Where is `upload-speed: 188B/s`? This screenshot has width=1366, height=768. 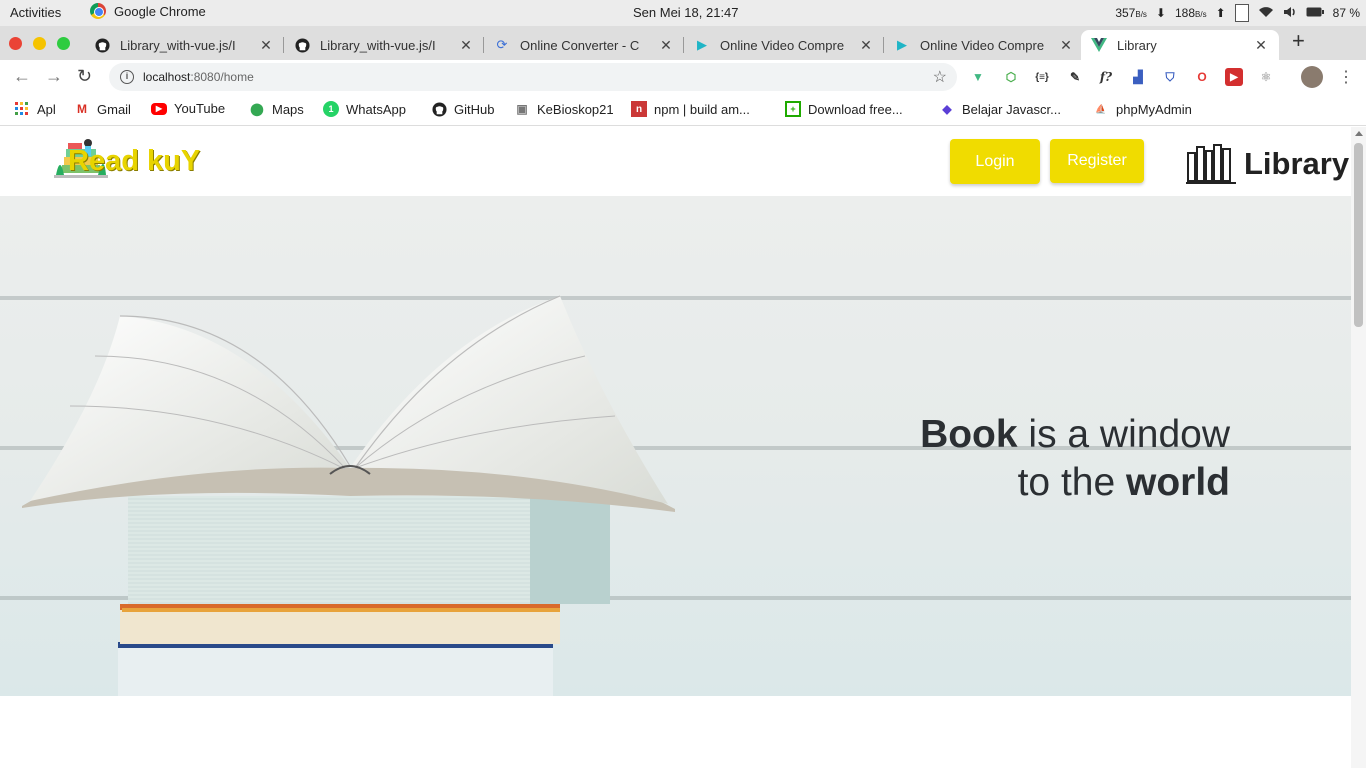 upload-speed: 188B/s is located at coordinates (1190, 13).